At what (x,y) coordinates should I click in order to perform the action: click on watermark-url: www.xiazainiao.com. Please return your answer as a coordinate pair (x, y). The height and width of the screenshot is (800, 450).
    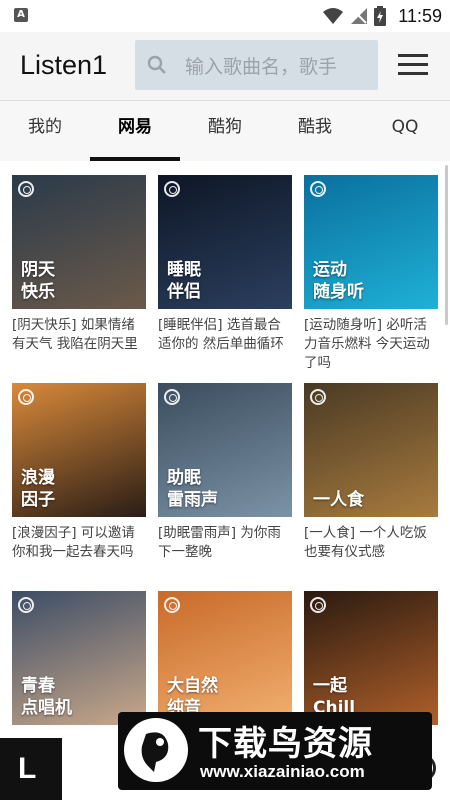
    Looking at the image, I should click on (282, 771).